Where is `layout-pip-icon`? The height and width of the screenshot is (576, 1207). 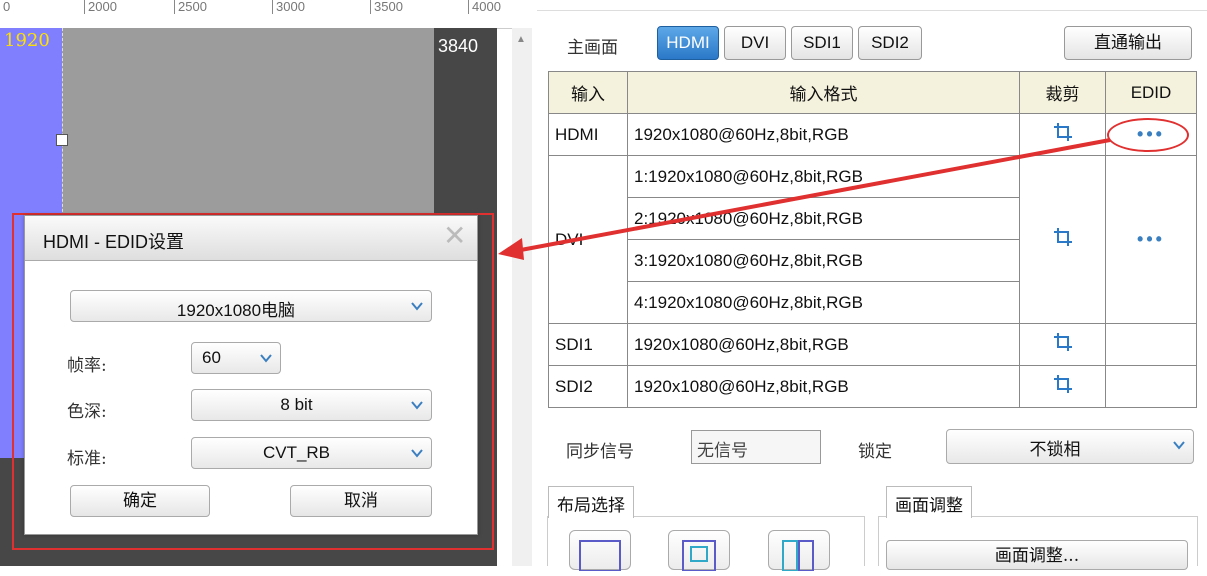 layout-pip-icon is located at coordinates (699, 556).